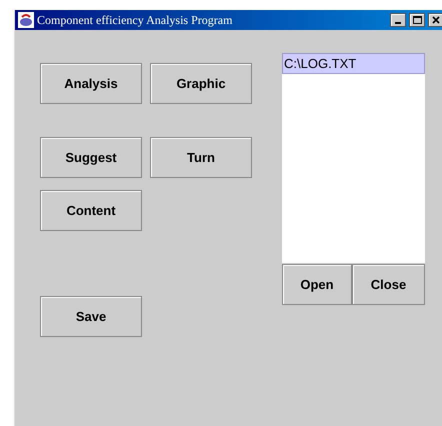  I want to click on action-button: Save, so click(91, 316).